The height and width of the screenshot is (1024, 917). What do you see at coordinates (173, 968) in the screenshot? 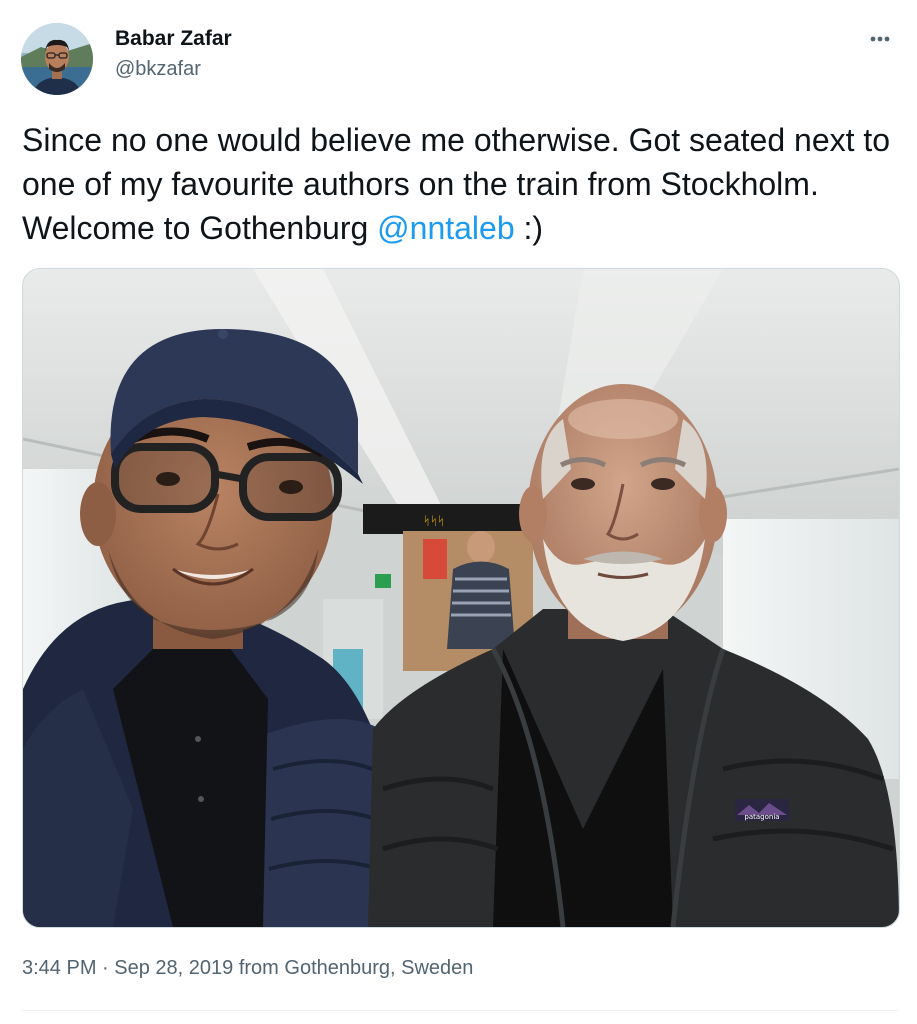
I see `tweet-date: Sep 28, 2019` at bounding box center [173, 968].